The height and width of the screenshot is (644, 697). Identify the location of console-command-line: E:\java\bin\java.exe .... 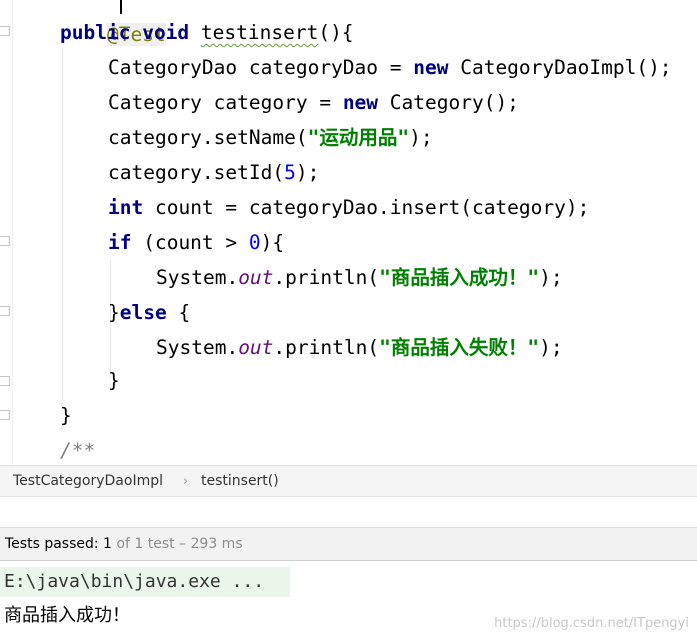
(145, 582).